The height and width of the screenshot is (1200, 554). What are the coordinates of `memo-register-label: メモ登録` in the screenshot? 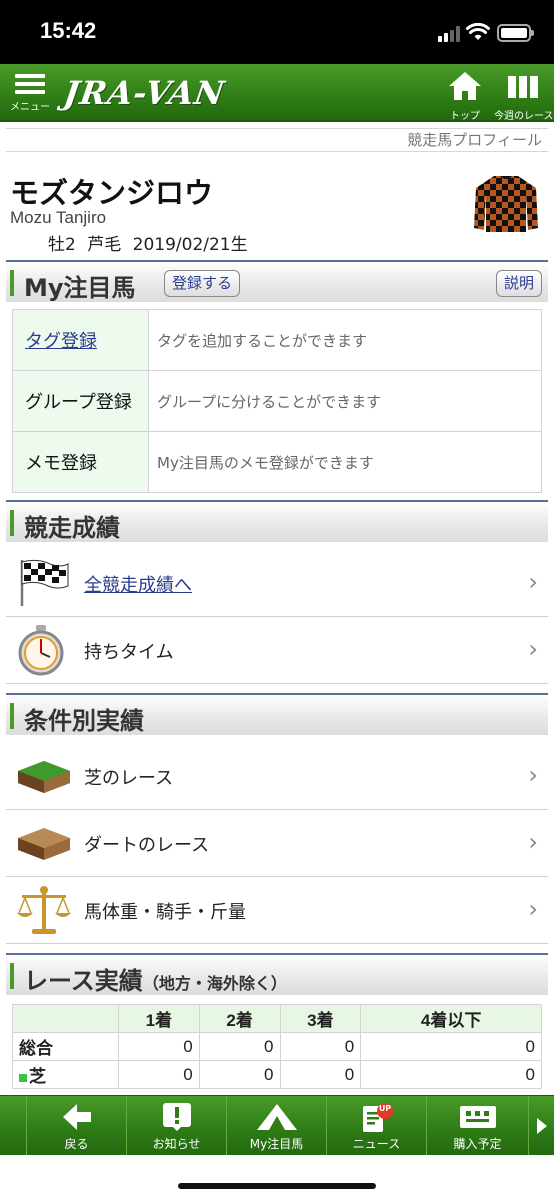 It's located at (80, 462).